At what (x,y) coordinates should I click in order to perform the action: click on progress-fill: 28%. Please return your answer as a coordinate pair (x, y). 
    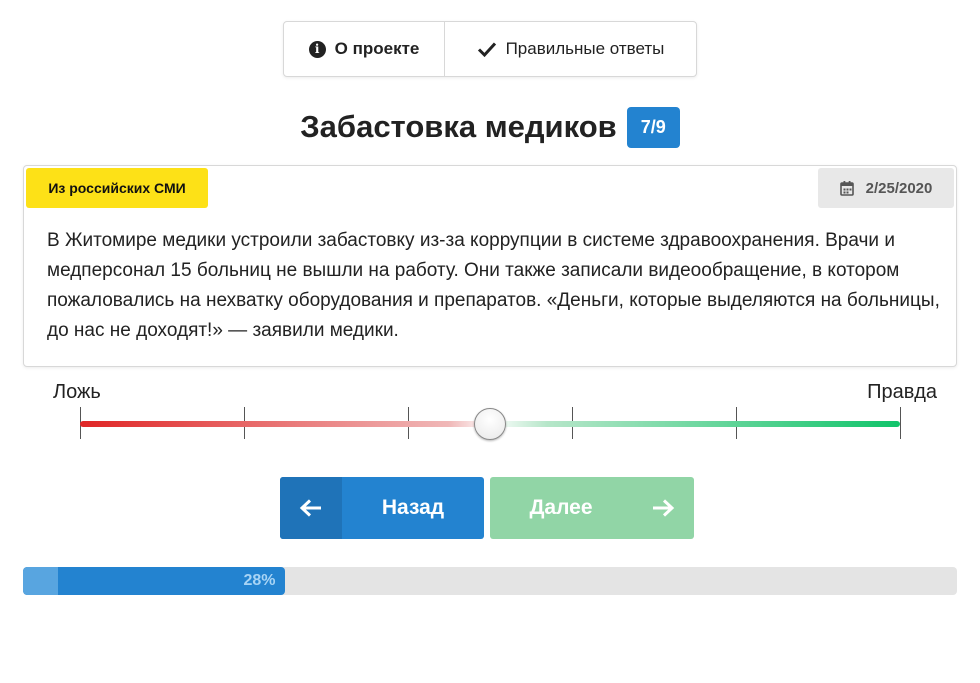
    Looking at the image, I should click on (154, 581).